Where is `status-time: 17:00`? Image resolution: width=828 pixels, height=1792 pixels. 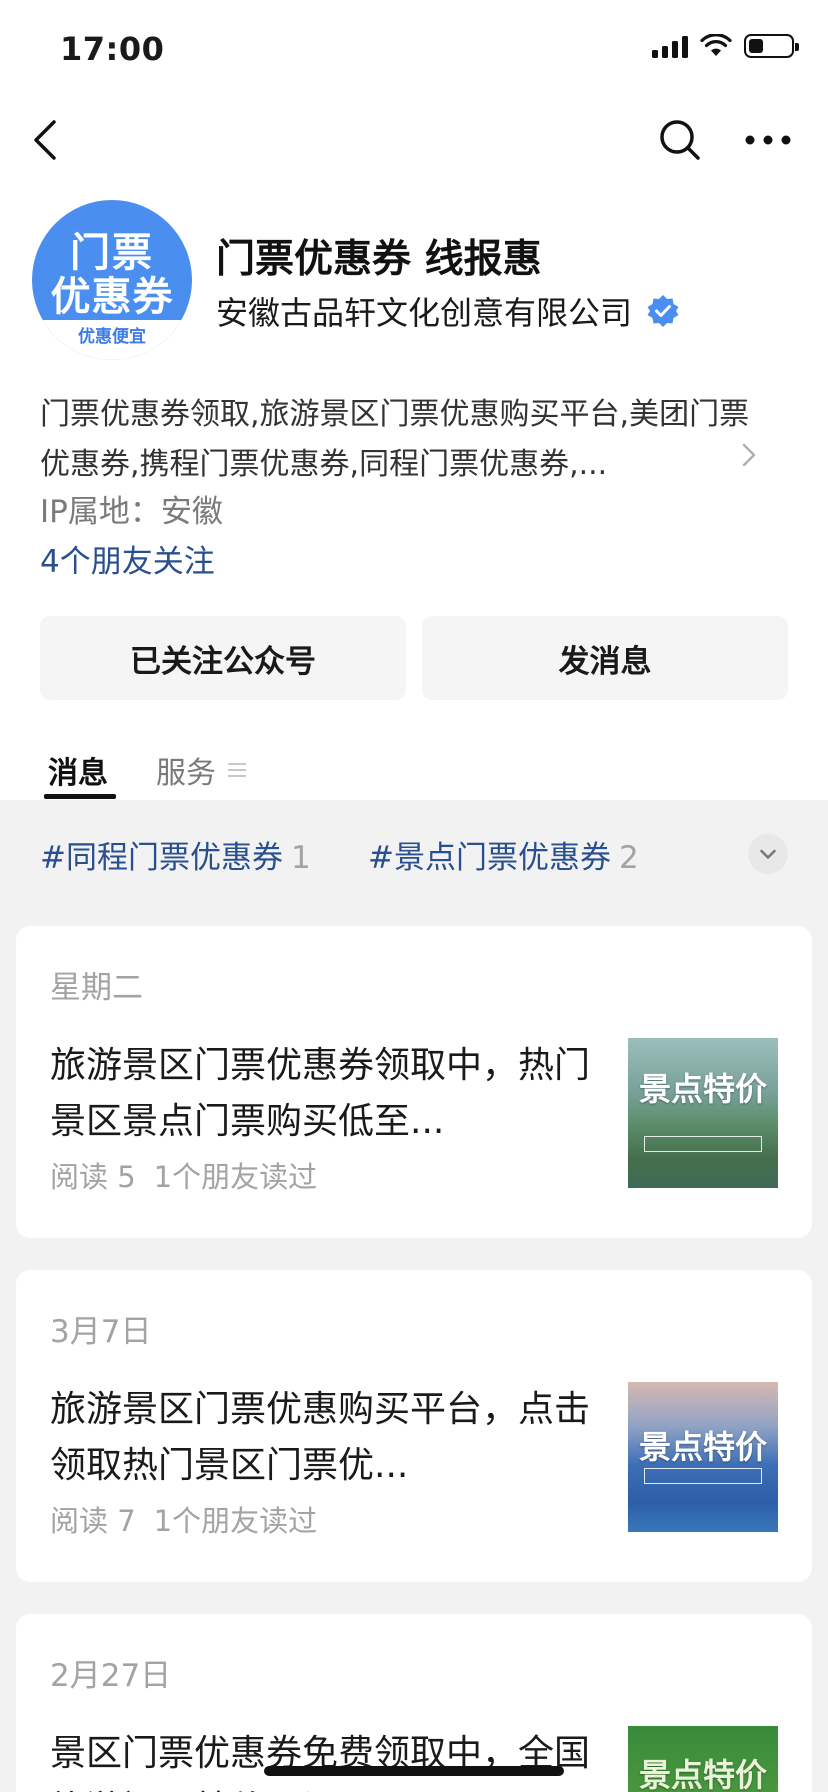
status-time: 17:00 is located at coordinates (112, 49).